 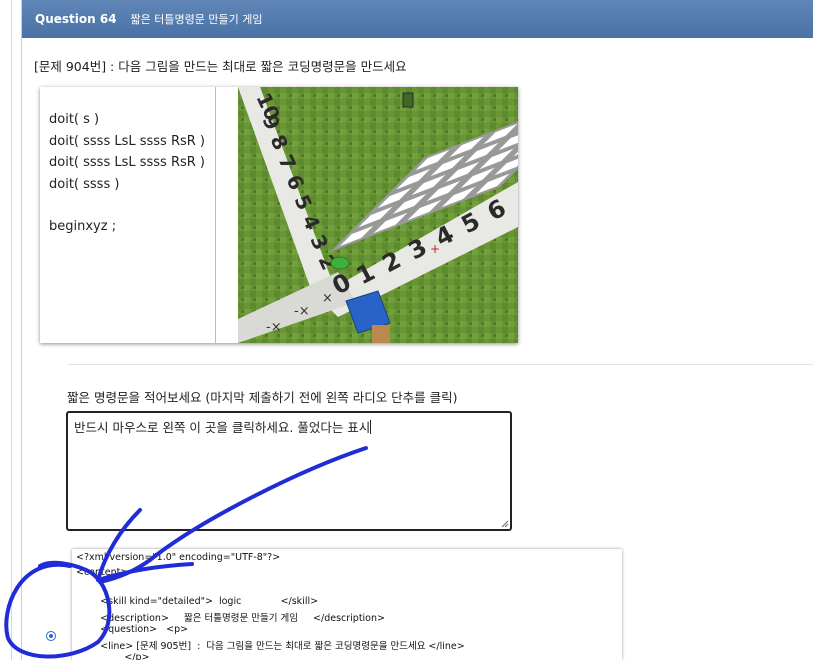 What do you see at coordinates (51, 636) in the screenshot?
I see `solved-radio-button` at bounding box center [51, 636].